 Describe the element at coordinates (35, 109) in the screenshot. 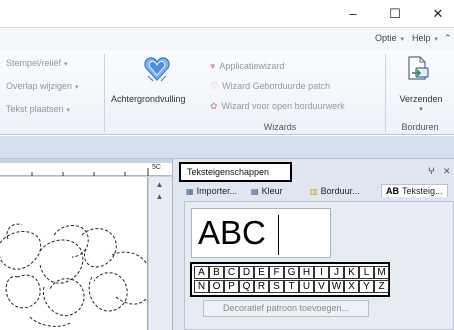

I see `place-text-label: Tekst plaatsen` at that location.